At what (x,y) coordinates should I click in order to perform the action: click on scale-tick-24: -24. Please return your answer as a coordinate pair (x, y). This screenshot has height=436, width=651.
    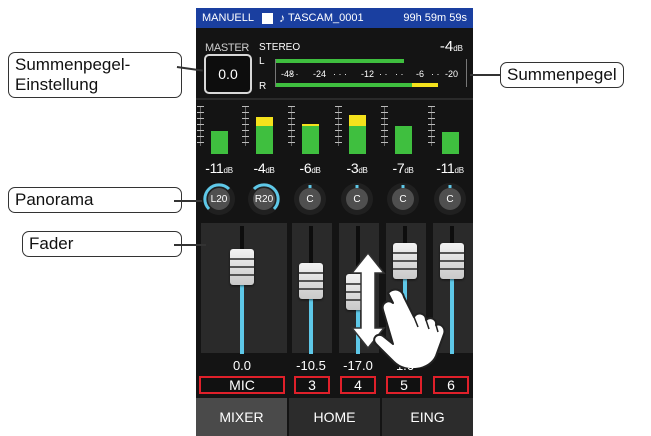
    Looking at the image, I should click on (320, 74).